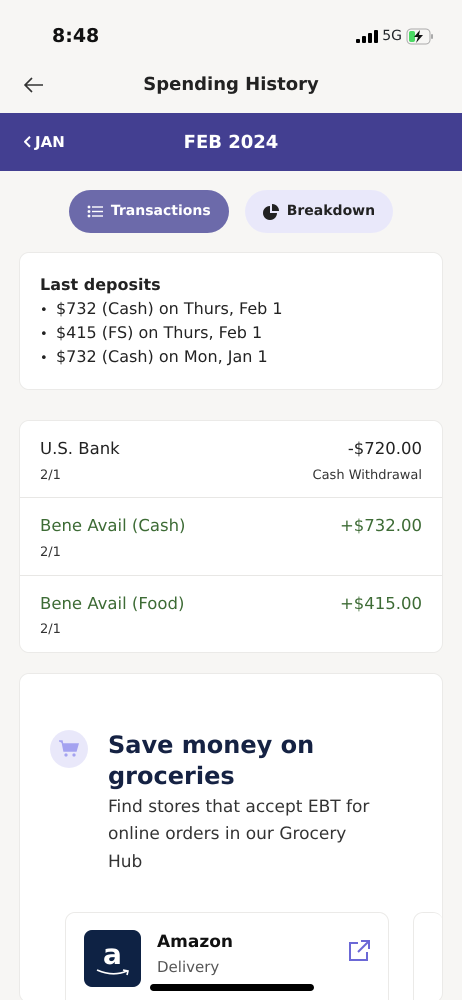 The image size is (462, 1000). What do you see at coordinates (159, 333) in the screenshot?
I see `deposit-item: $415 (FS) on Thurs, Feb 1` at bounding box center [159, 333].